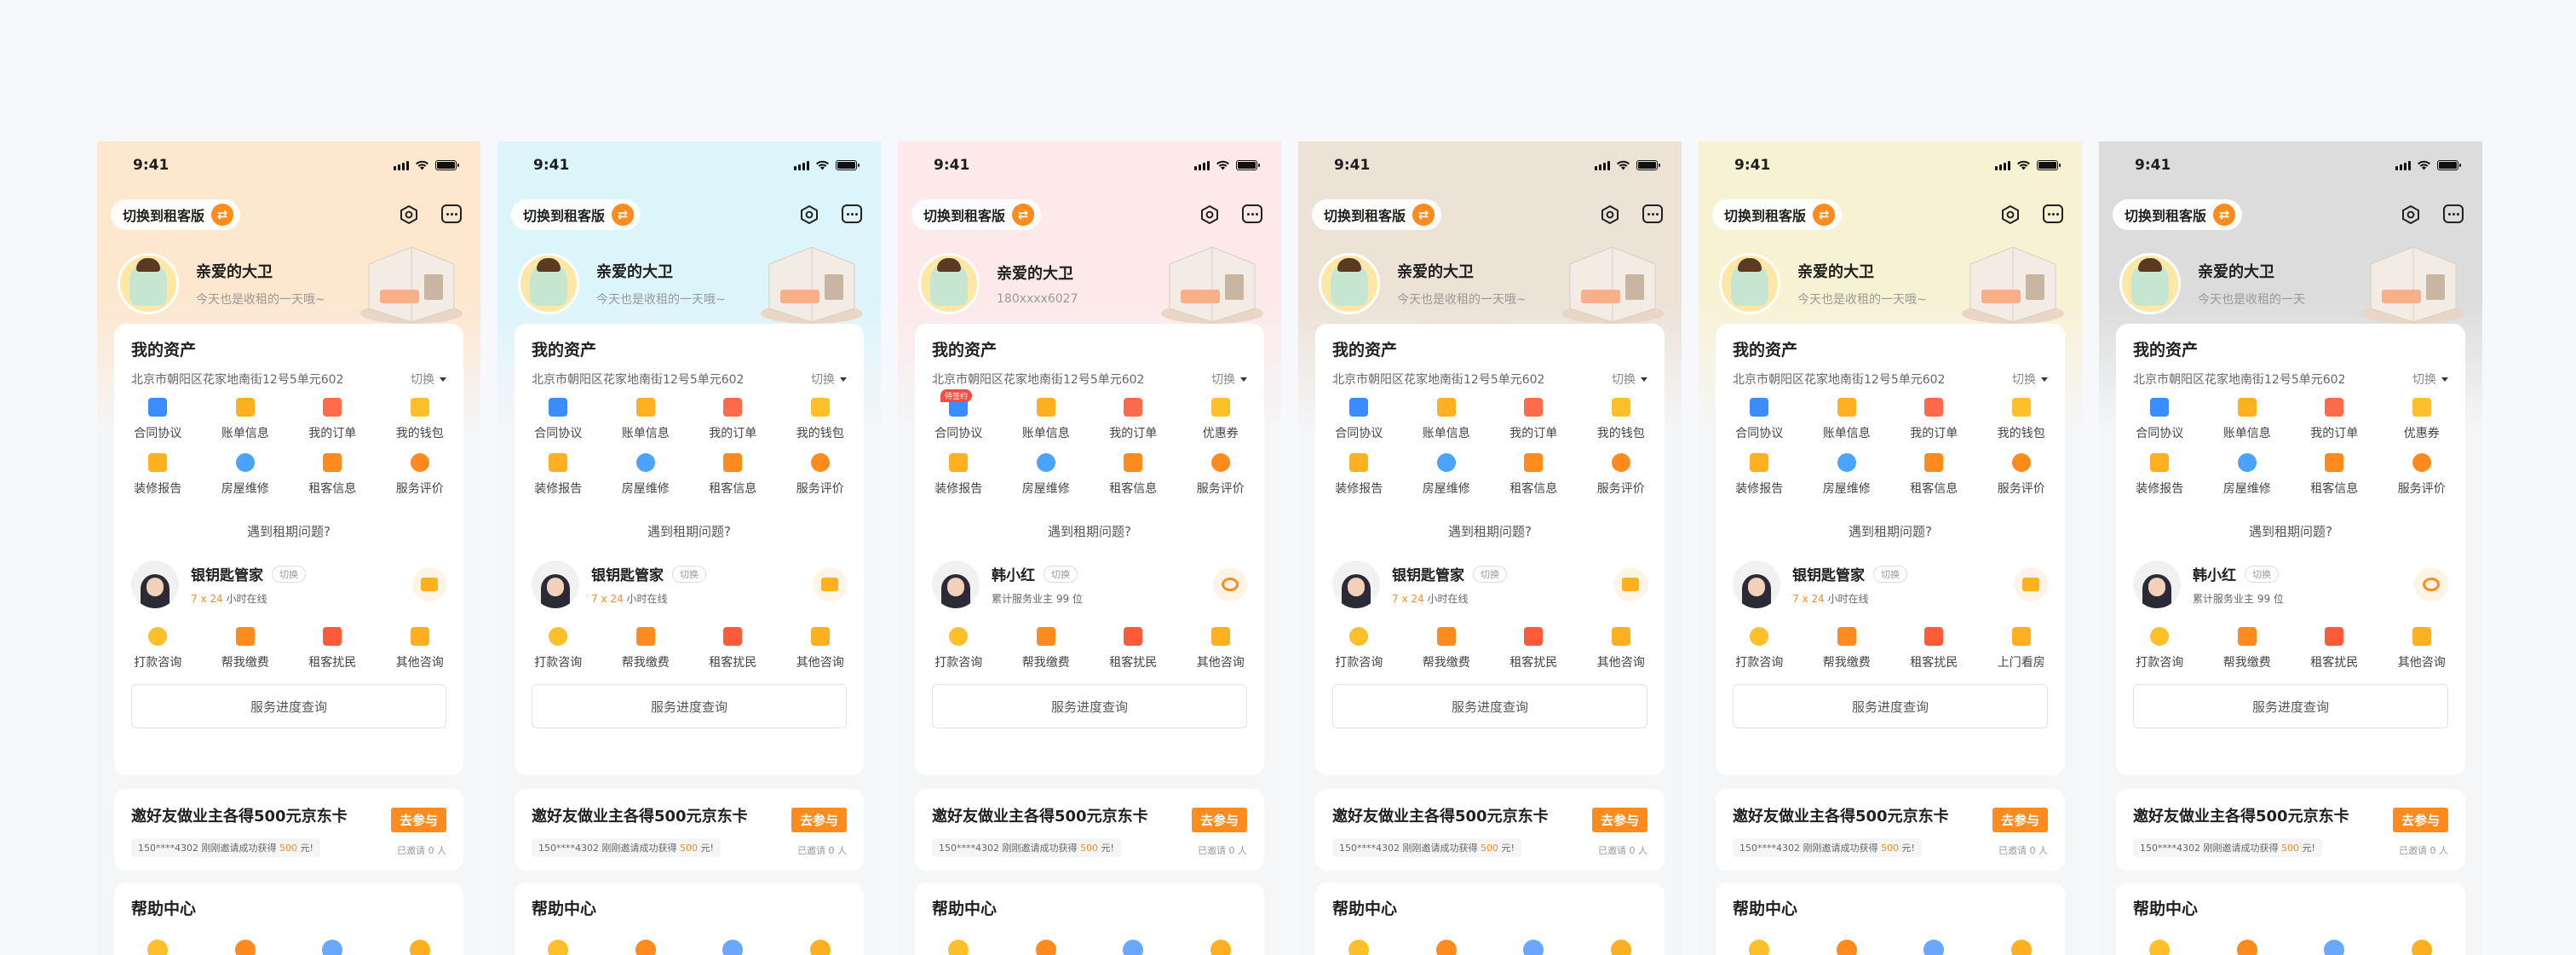 Image resolution: width=2576 pixels, height=955 pixels. Describe the element at coordinates (959, 415) in the screenshot. I see `asset-item: 待签约 合同协议` at that location.